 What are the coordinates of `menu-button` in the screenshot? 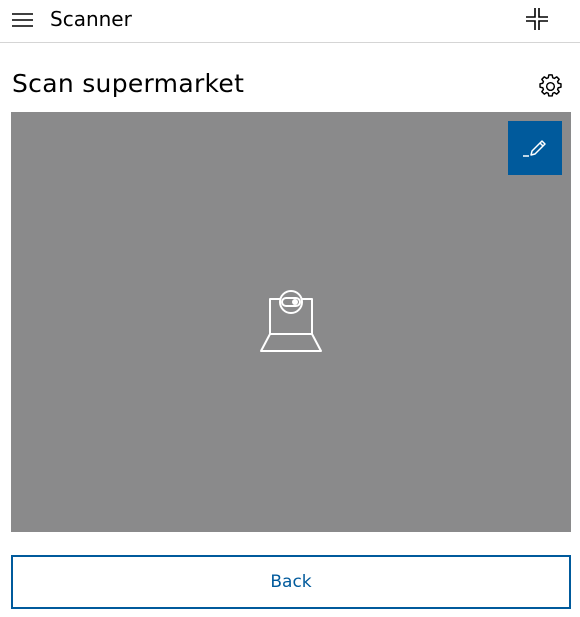 It's located at (23, 20).